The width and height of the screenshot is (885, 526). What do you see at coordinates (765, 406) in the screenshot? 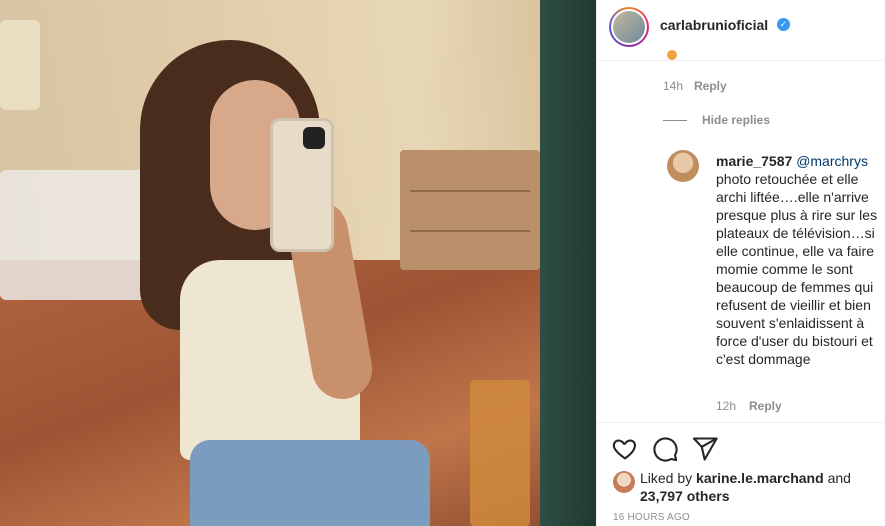
I see `comment-reply-button: Reply` at bounding box center [765, 406].